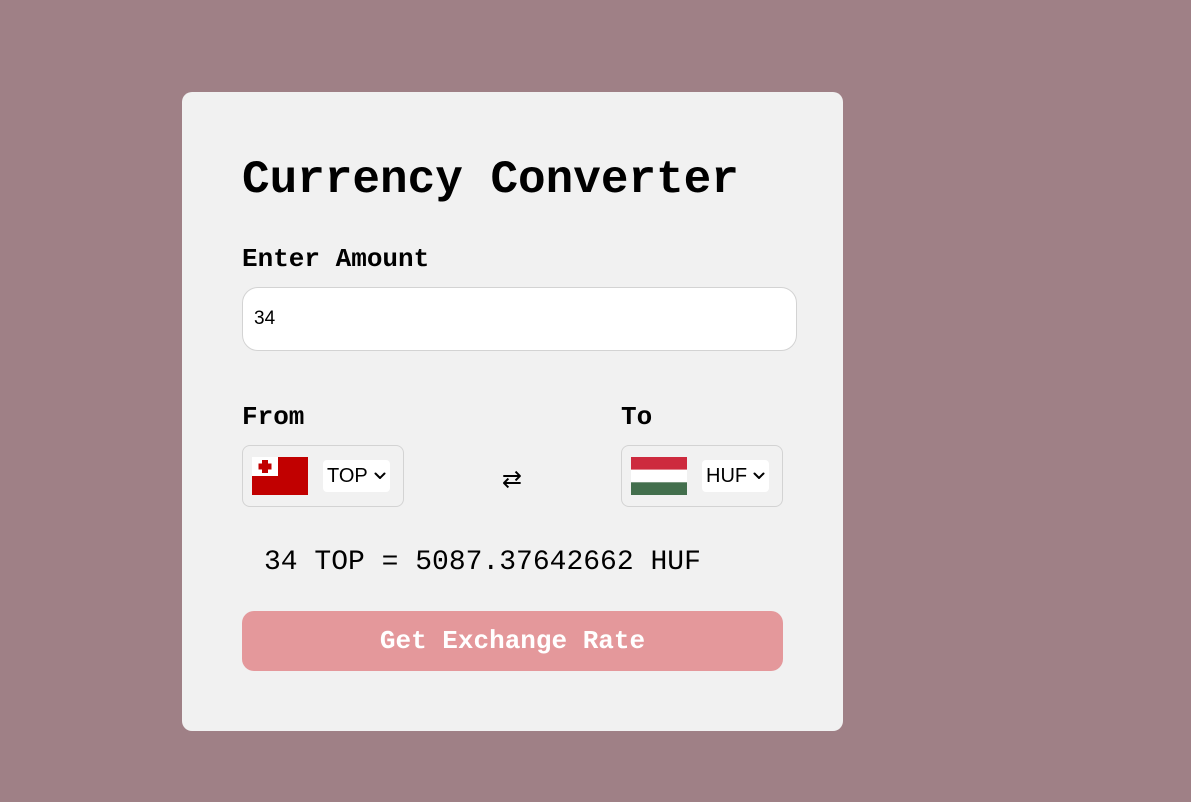 Image resolution: width=1191 pixels, height=802 pixels. I want to click on to-currency-select: HUF, so click(702, 476).